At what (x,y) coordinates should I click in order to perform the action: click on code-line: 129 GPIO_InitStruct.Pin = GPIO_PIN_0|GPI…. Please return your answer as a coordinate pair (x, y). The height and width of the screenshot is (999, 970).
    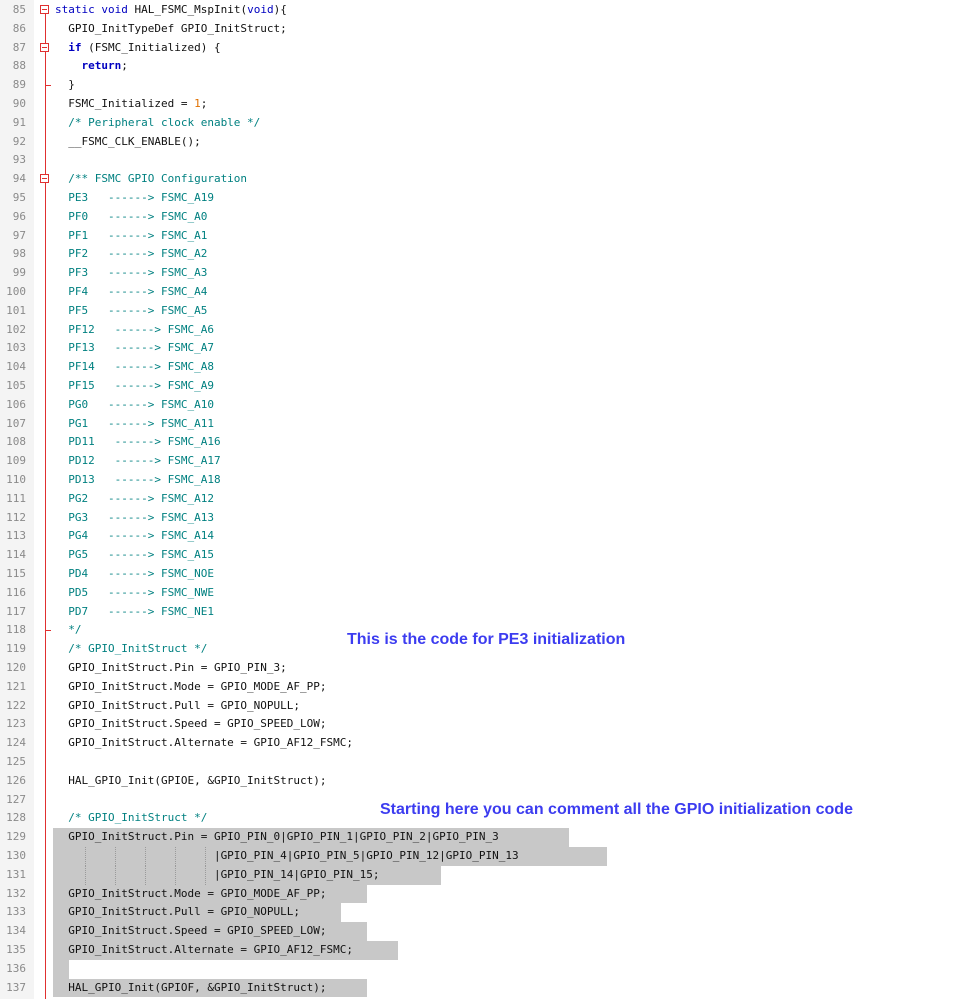
    Looking at the image, I should click on (485, 837).